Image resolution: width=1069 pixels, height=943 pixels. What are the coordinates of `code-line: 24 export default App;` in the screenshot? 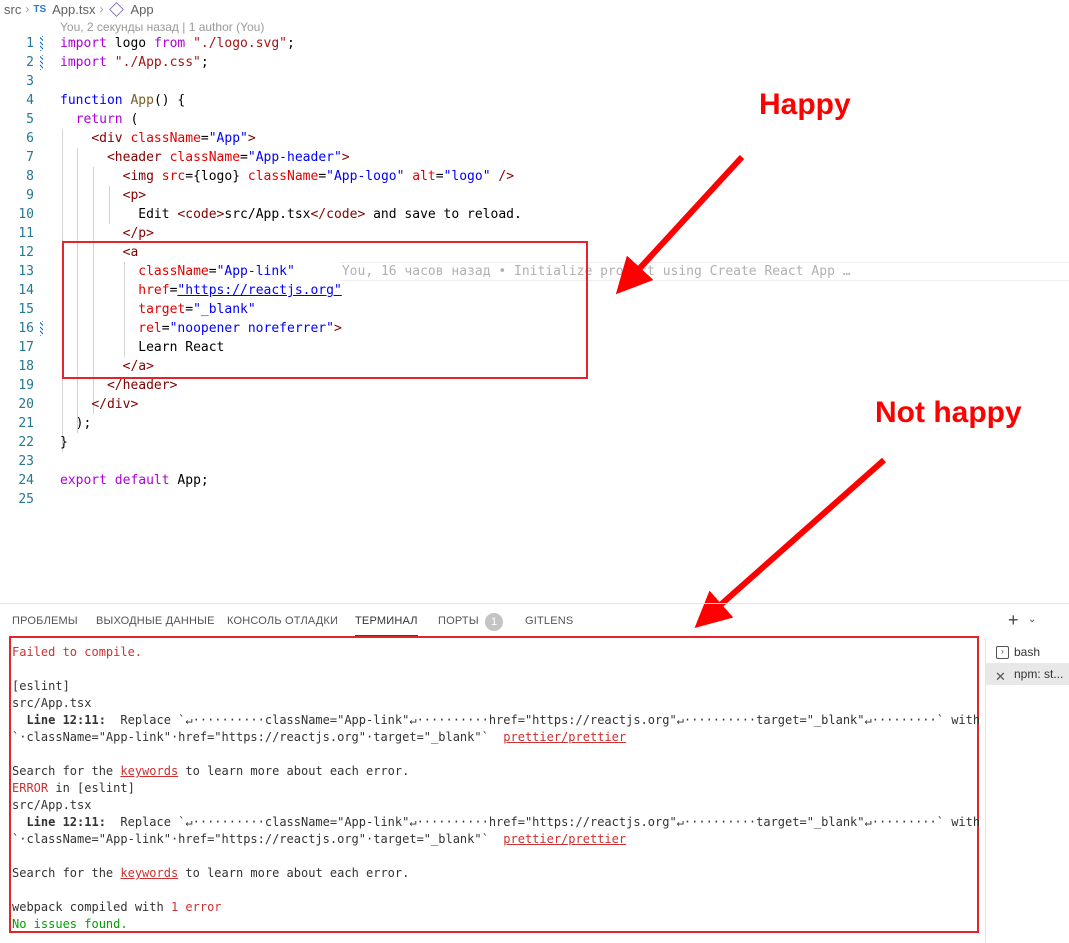 It's located at (113, 480).